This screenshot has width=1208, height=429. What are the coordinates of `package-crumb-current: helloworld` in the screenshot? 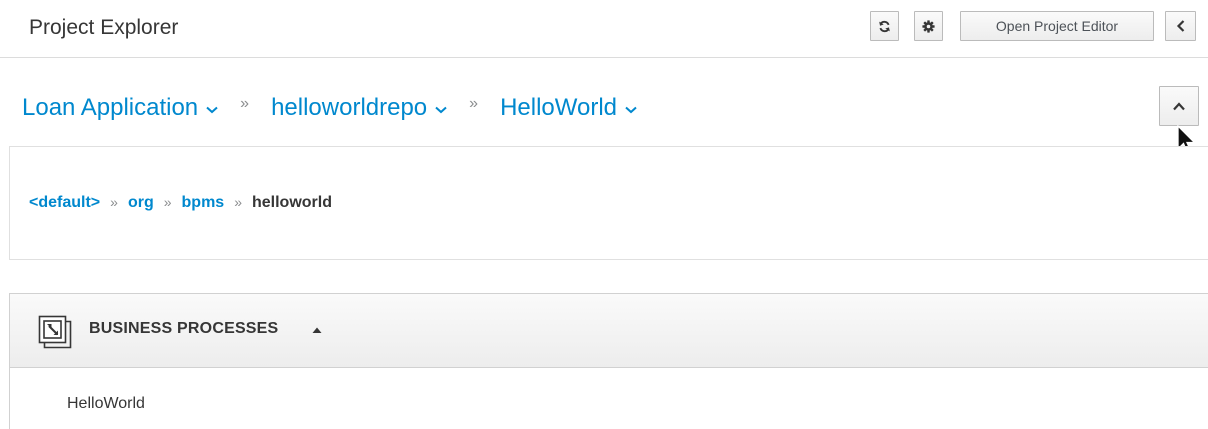 It's located at (291, 202).